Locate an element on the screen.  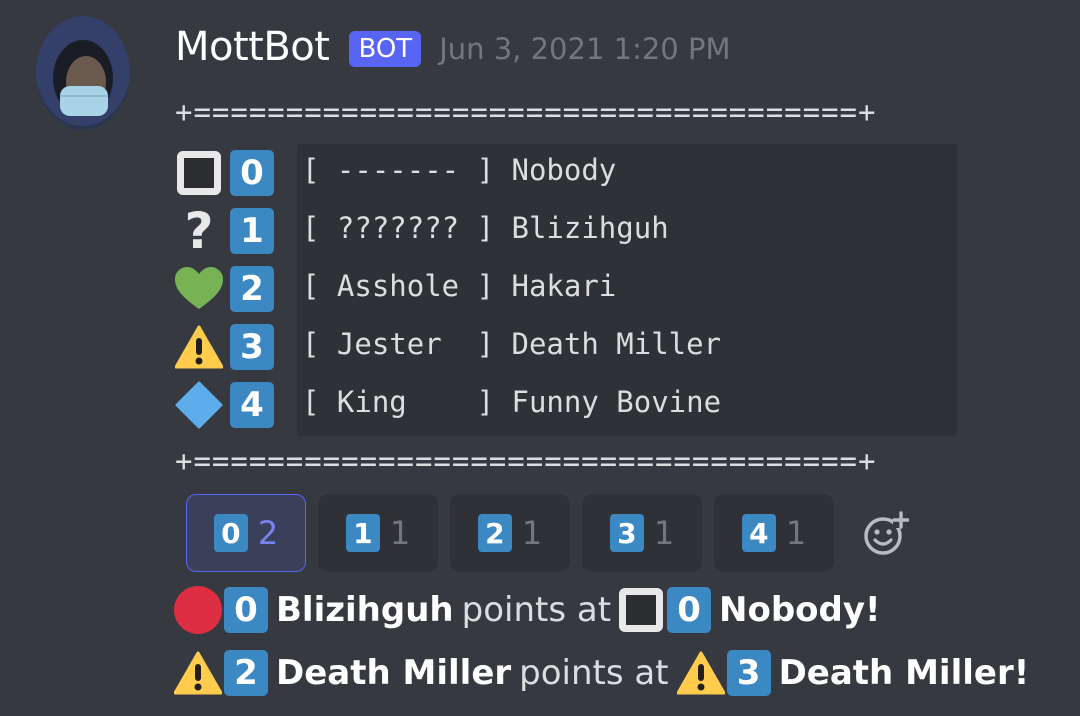
reactions-bar: 0 2 1 1 2 1 3 1 4 1 is located at coordinates (551, 533).